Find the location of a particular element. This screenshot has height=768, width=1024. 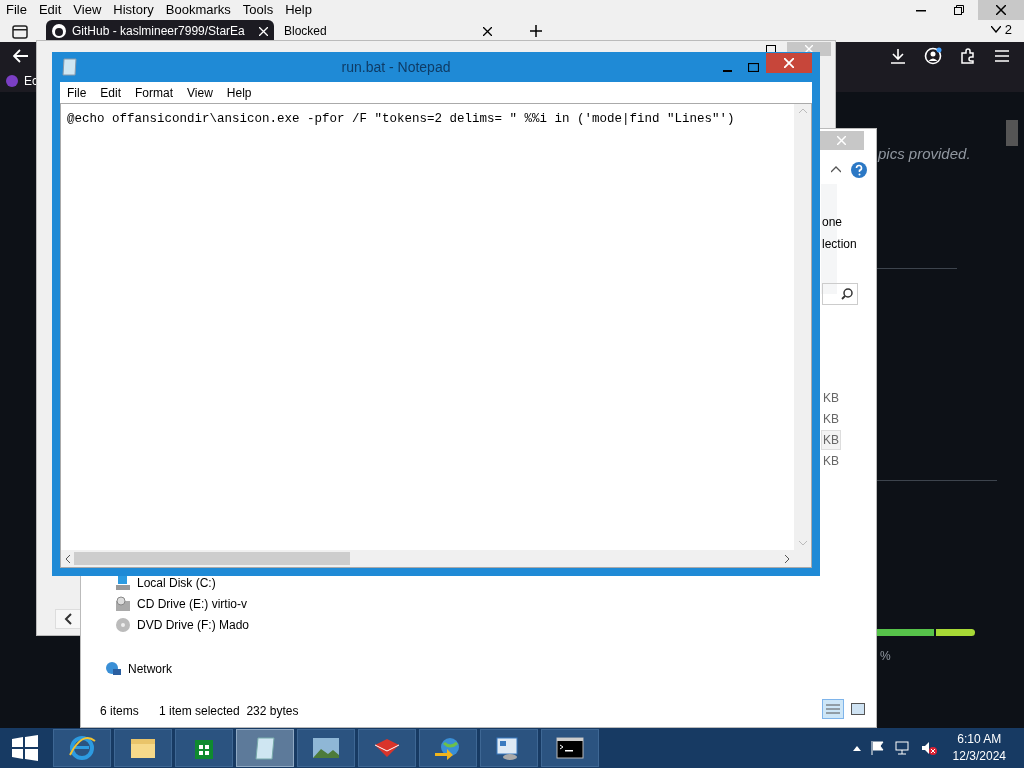

network-icon is located at coordinates (113, 669).